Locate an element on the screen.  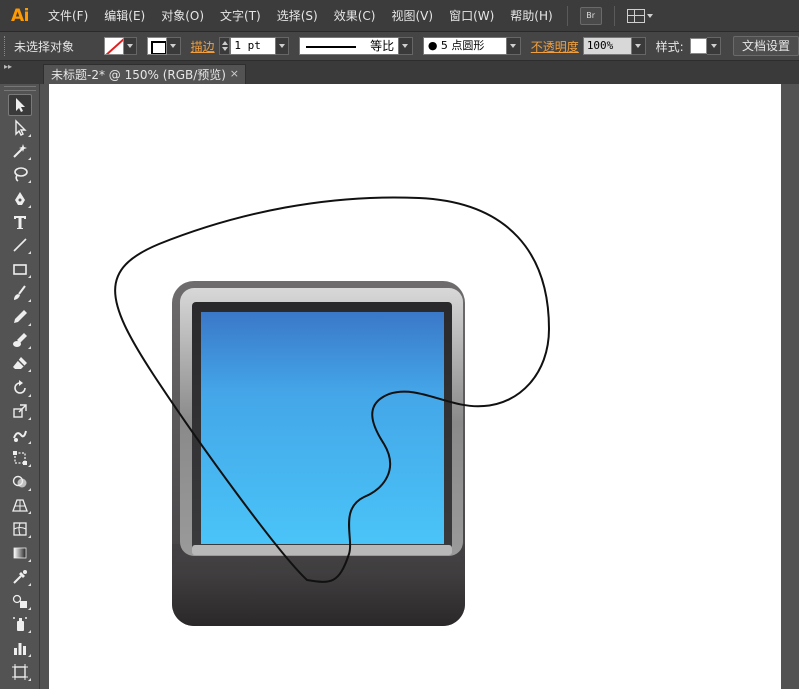
blob-brush-tool-icon is located at coordinates (20, 340).